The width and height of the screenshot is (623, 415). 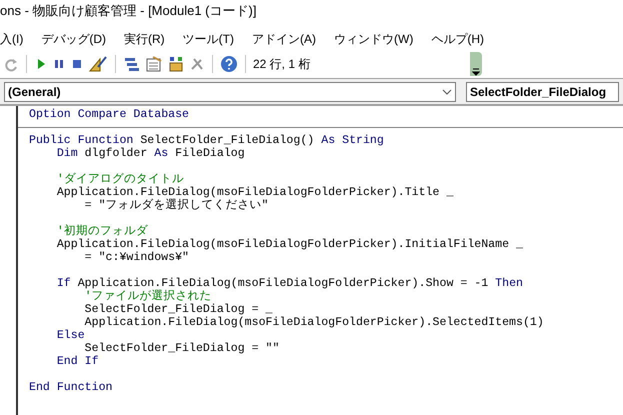 What do you see at coordinates (210, 153) in the screenshot?
I see `code-text: FileDialog` at bounding box center [210, 153].